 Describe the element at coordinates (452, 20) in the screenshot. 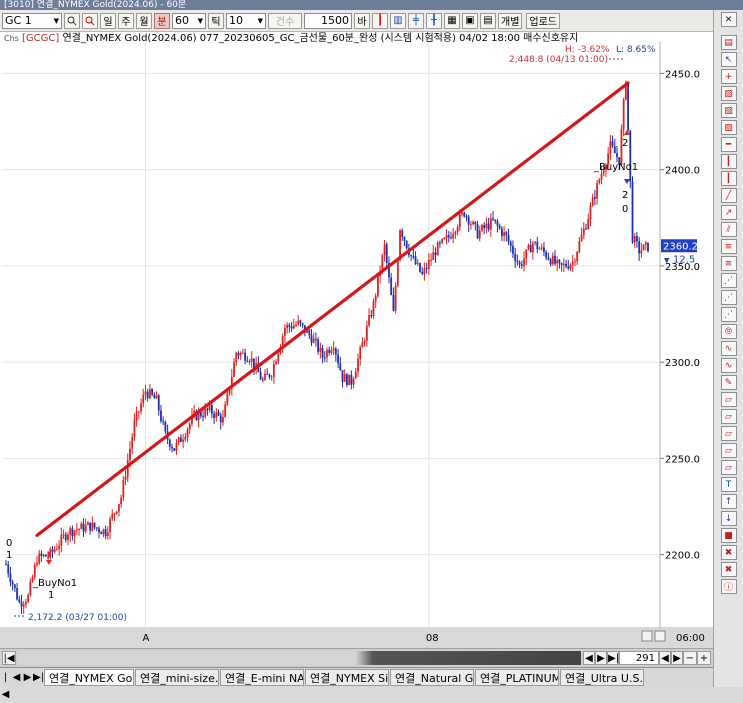

I see `grid-button: ▦` at that location.